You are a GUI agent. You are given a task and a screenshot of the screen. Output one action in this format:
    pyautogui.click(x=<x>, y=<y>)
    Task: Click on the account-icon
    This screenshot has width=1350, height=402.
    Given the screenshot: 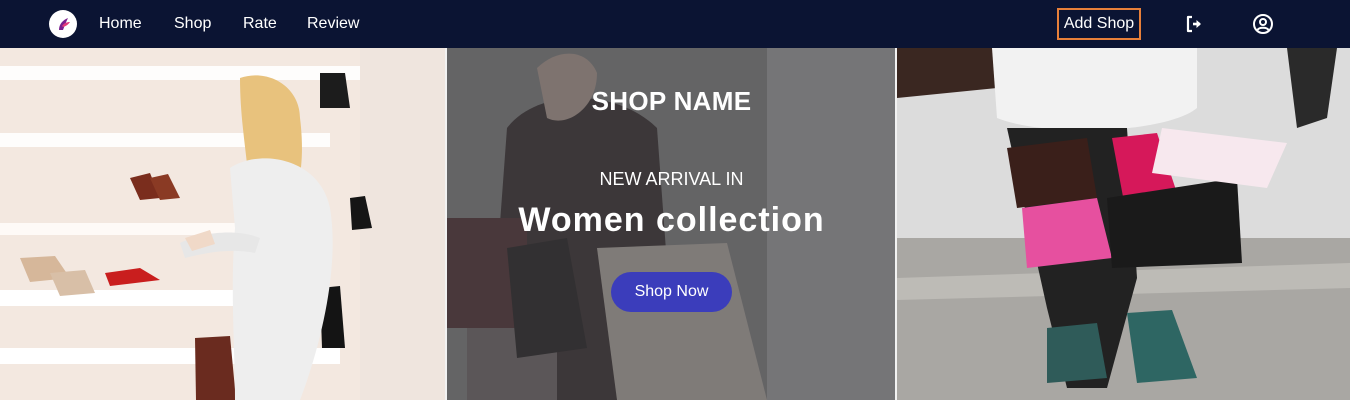 What is the action you would take?
    pyautogui.click(x=1263, y=24)
    